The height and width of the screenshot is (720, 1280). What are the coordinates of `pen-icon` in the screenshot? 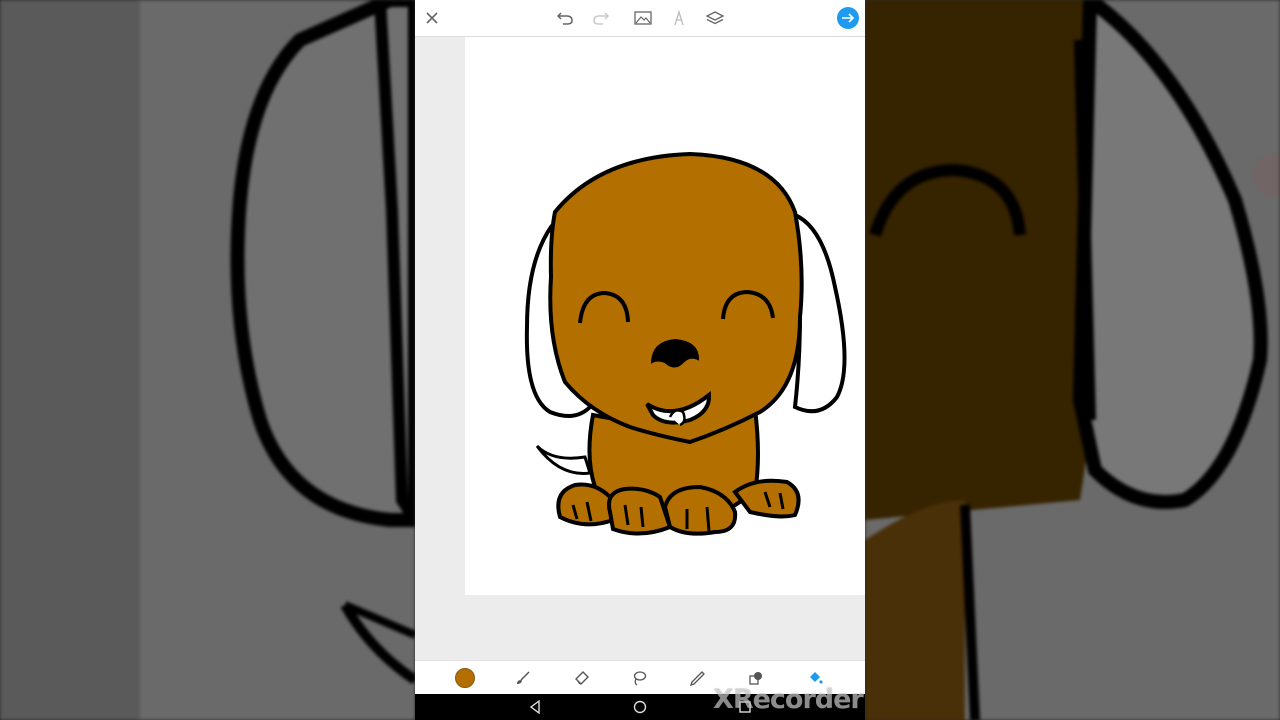 It's located at (697, 678).